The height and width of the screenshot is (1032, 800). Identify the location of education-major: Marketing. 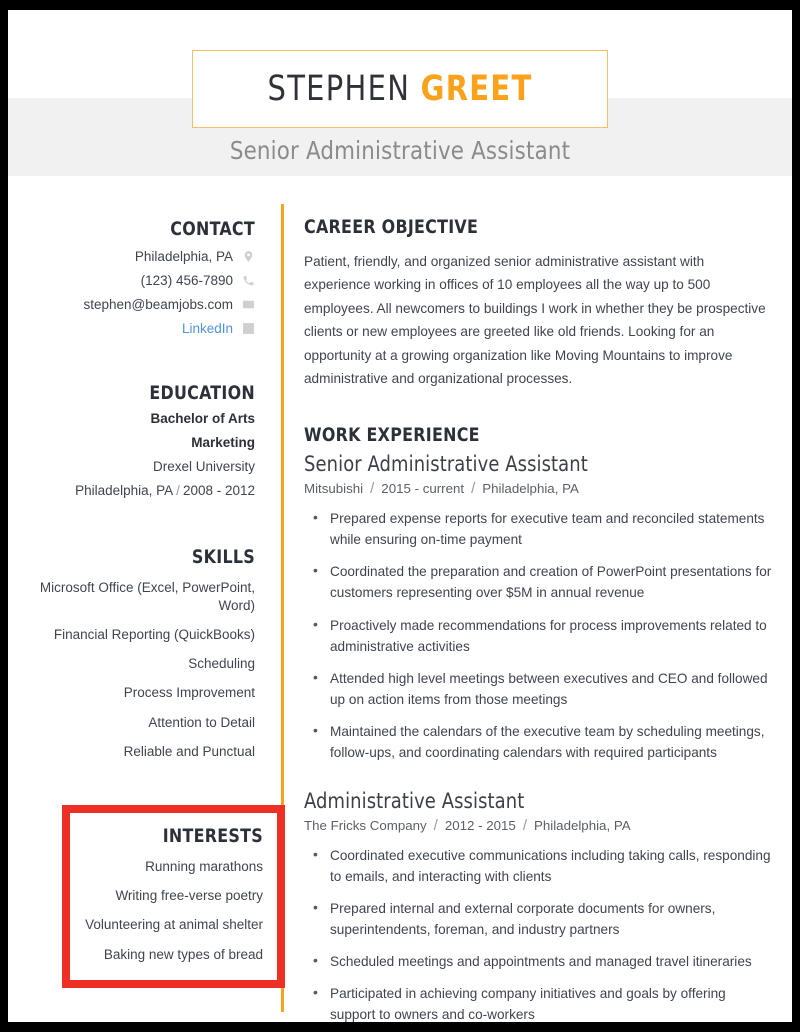
(223, 442).